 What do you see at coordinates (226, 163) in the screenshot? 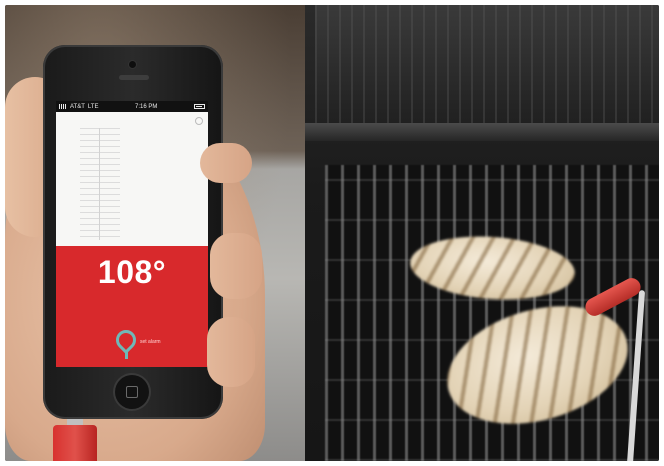
I see `finger-top` at bounding box center [226, 163].